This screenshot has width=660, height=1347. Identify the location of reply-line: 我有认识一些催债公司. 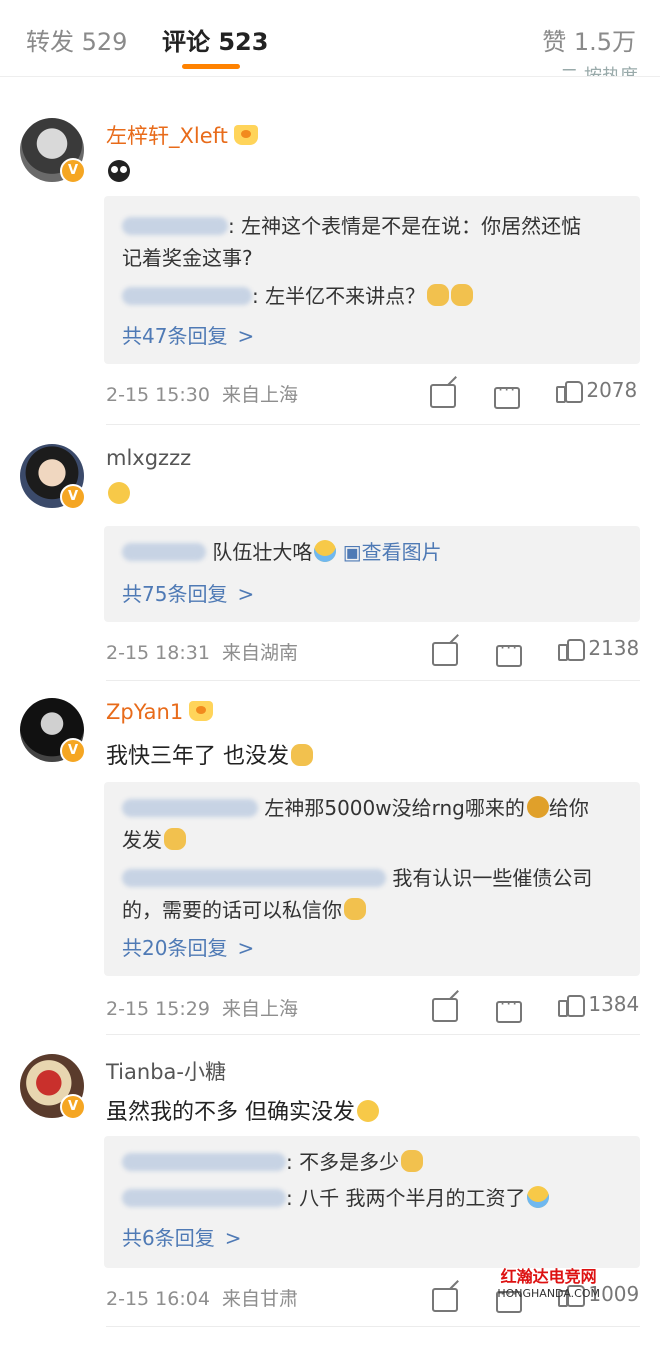
(372, 878).